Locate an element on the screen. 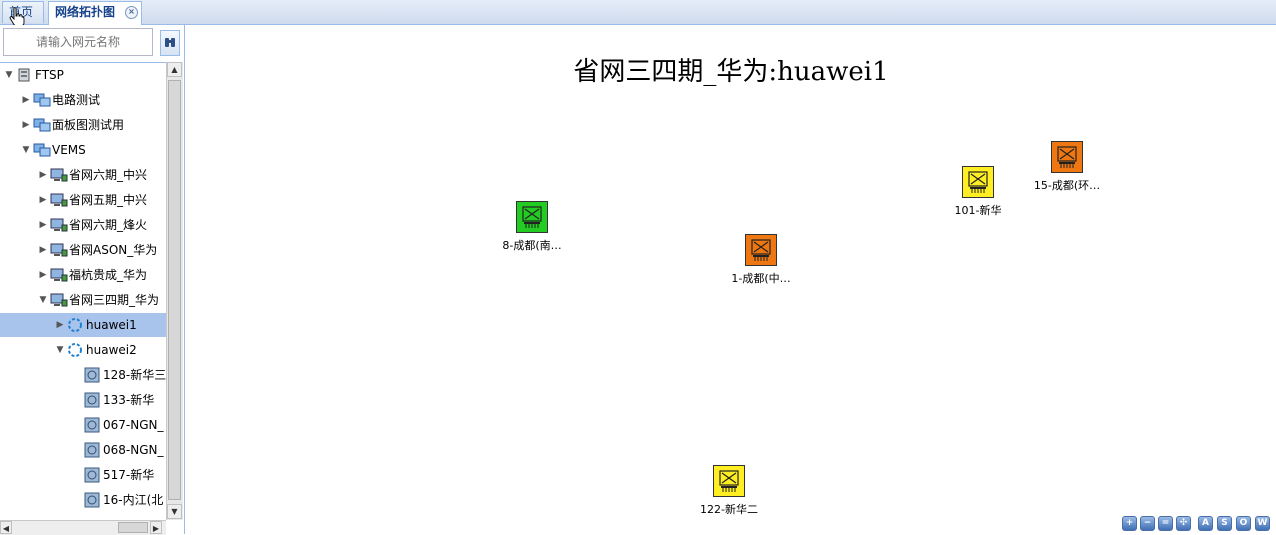  tree-node-label: 067-NGN_ is located at coordinates (133, 425).